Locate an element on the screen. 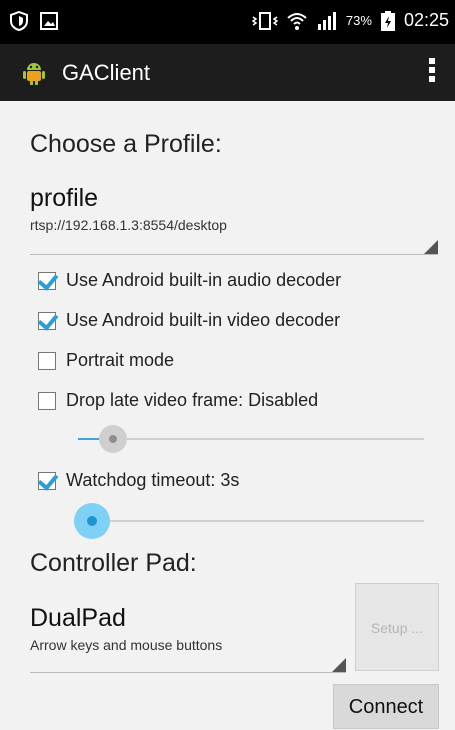  controller-heading: Controller Pad: is located at coordinates (113, 563).